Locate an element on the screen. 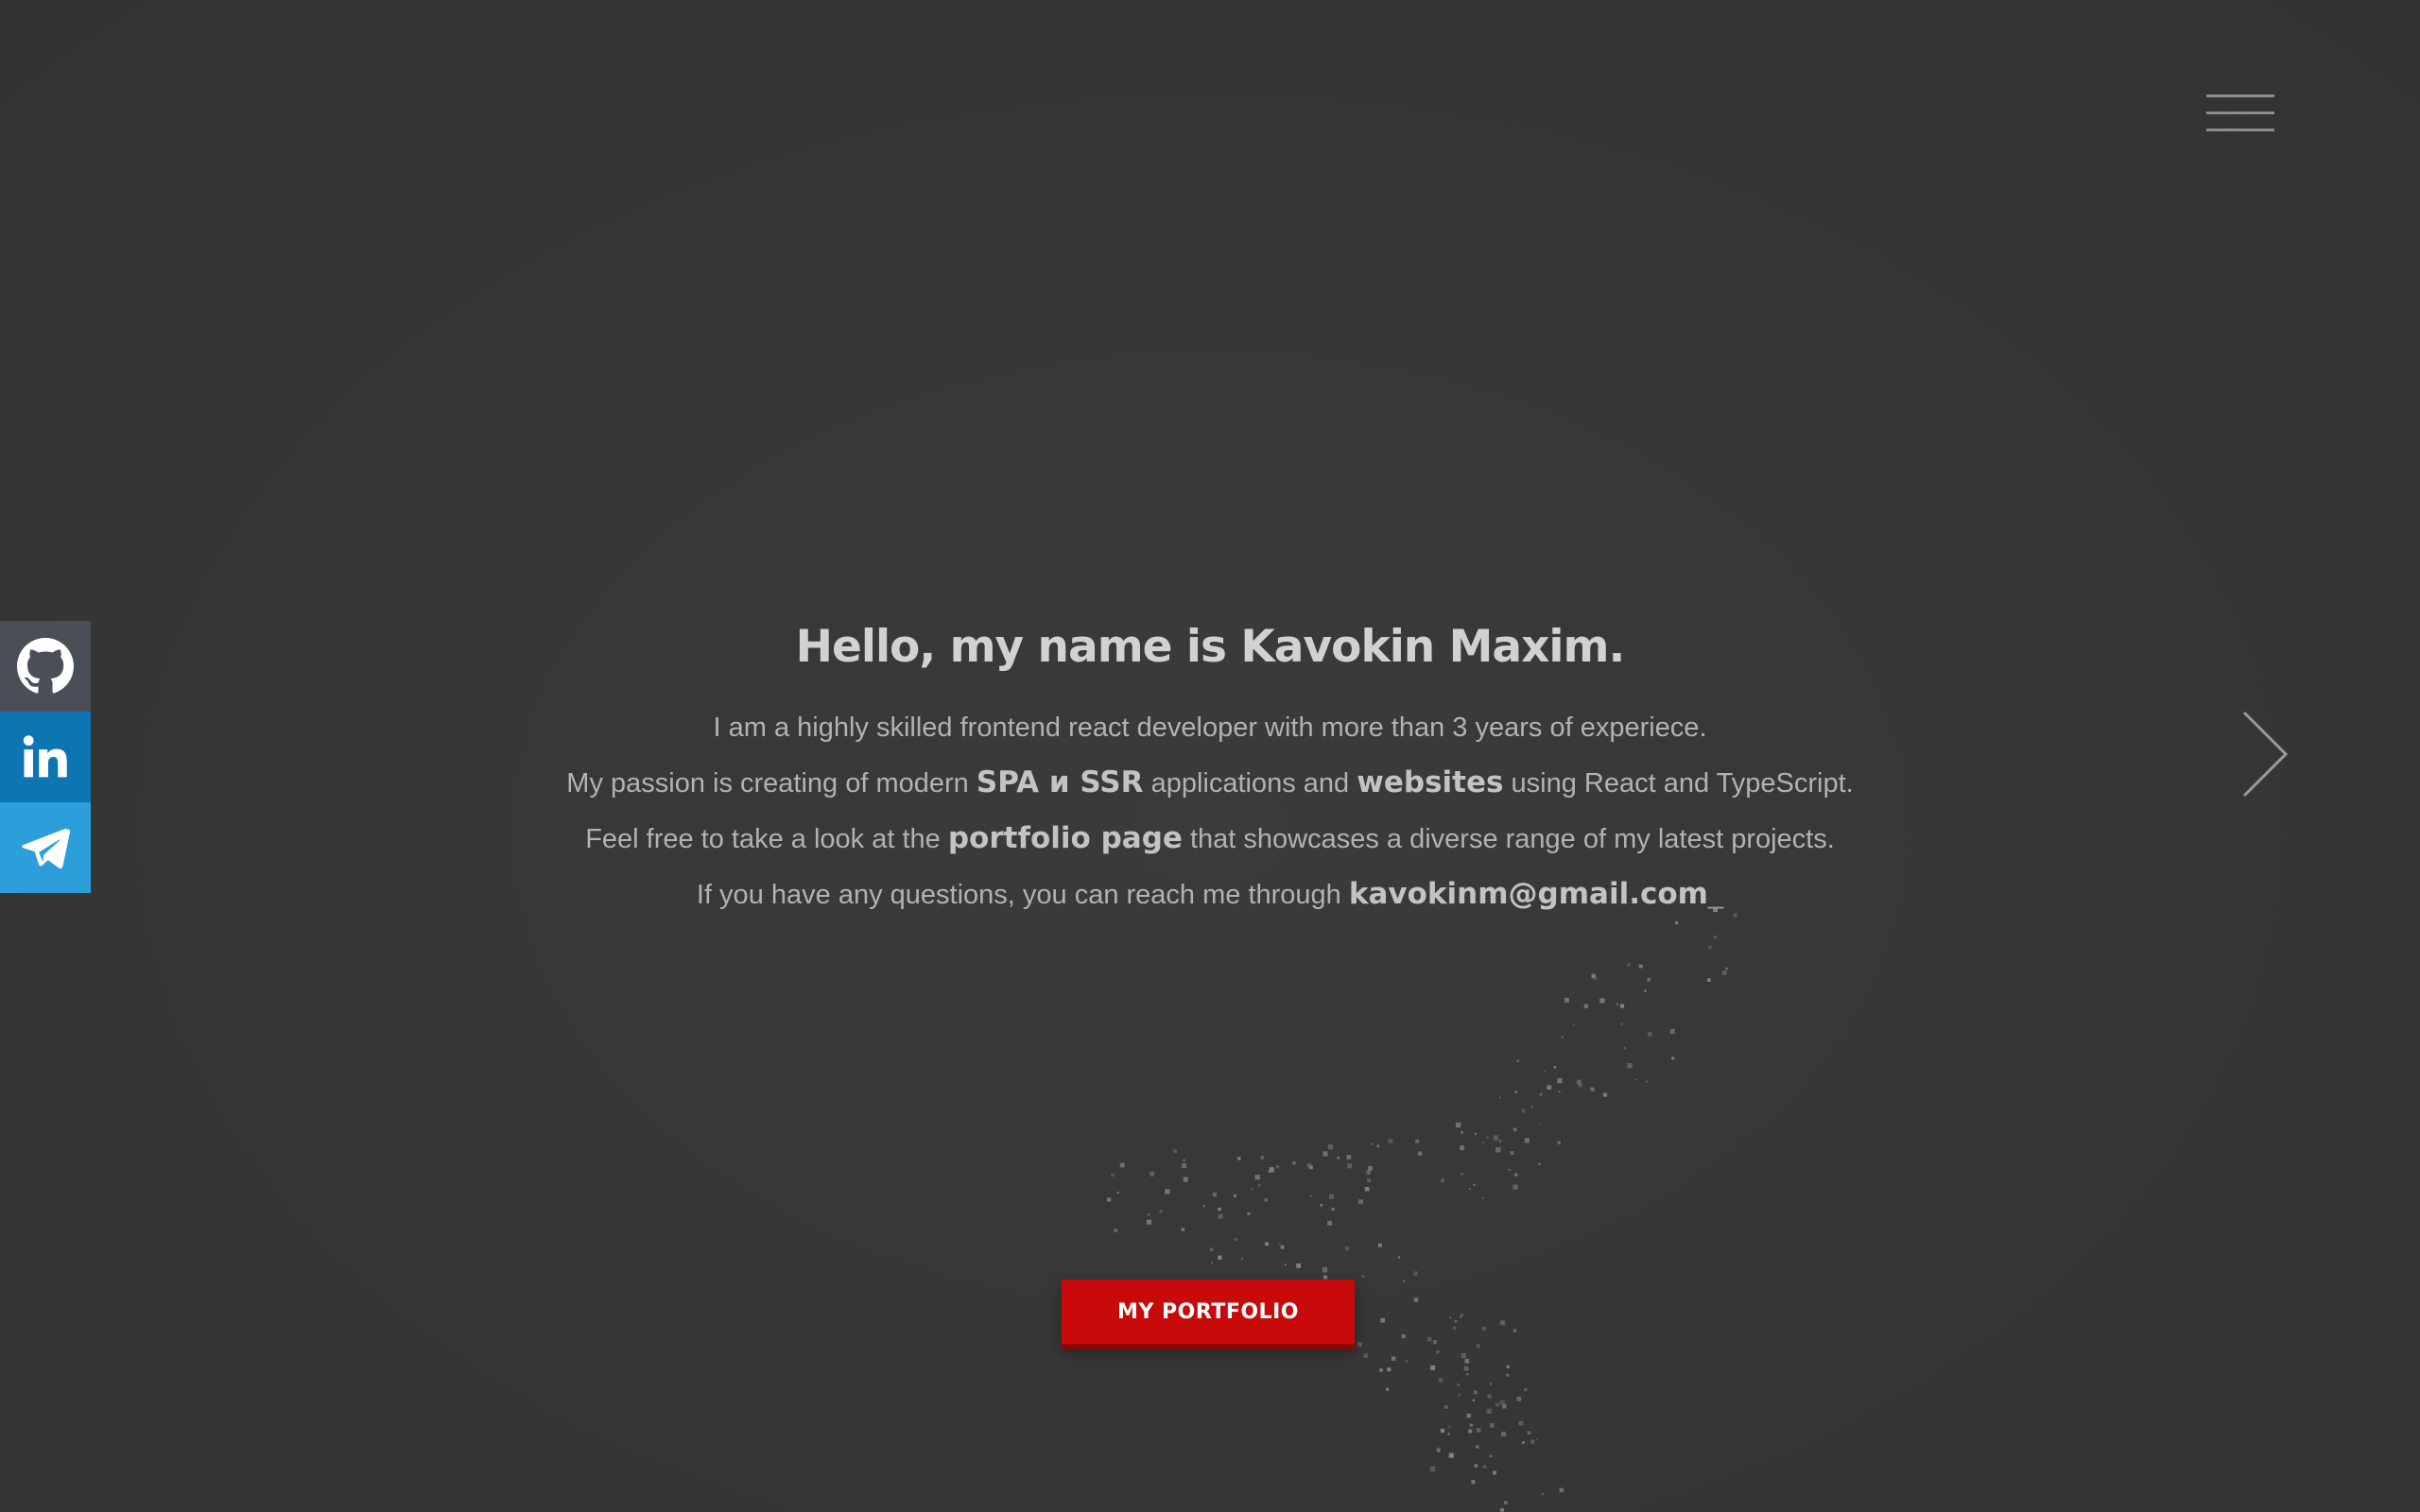  github-link is located at coordinates (45, 666).